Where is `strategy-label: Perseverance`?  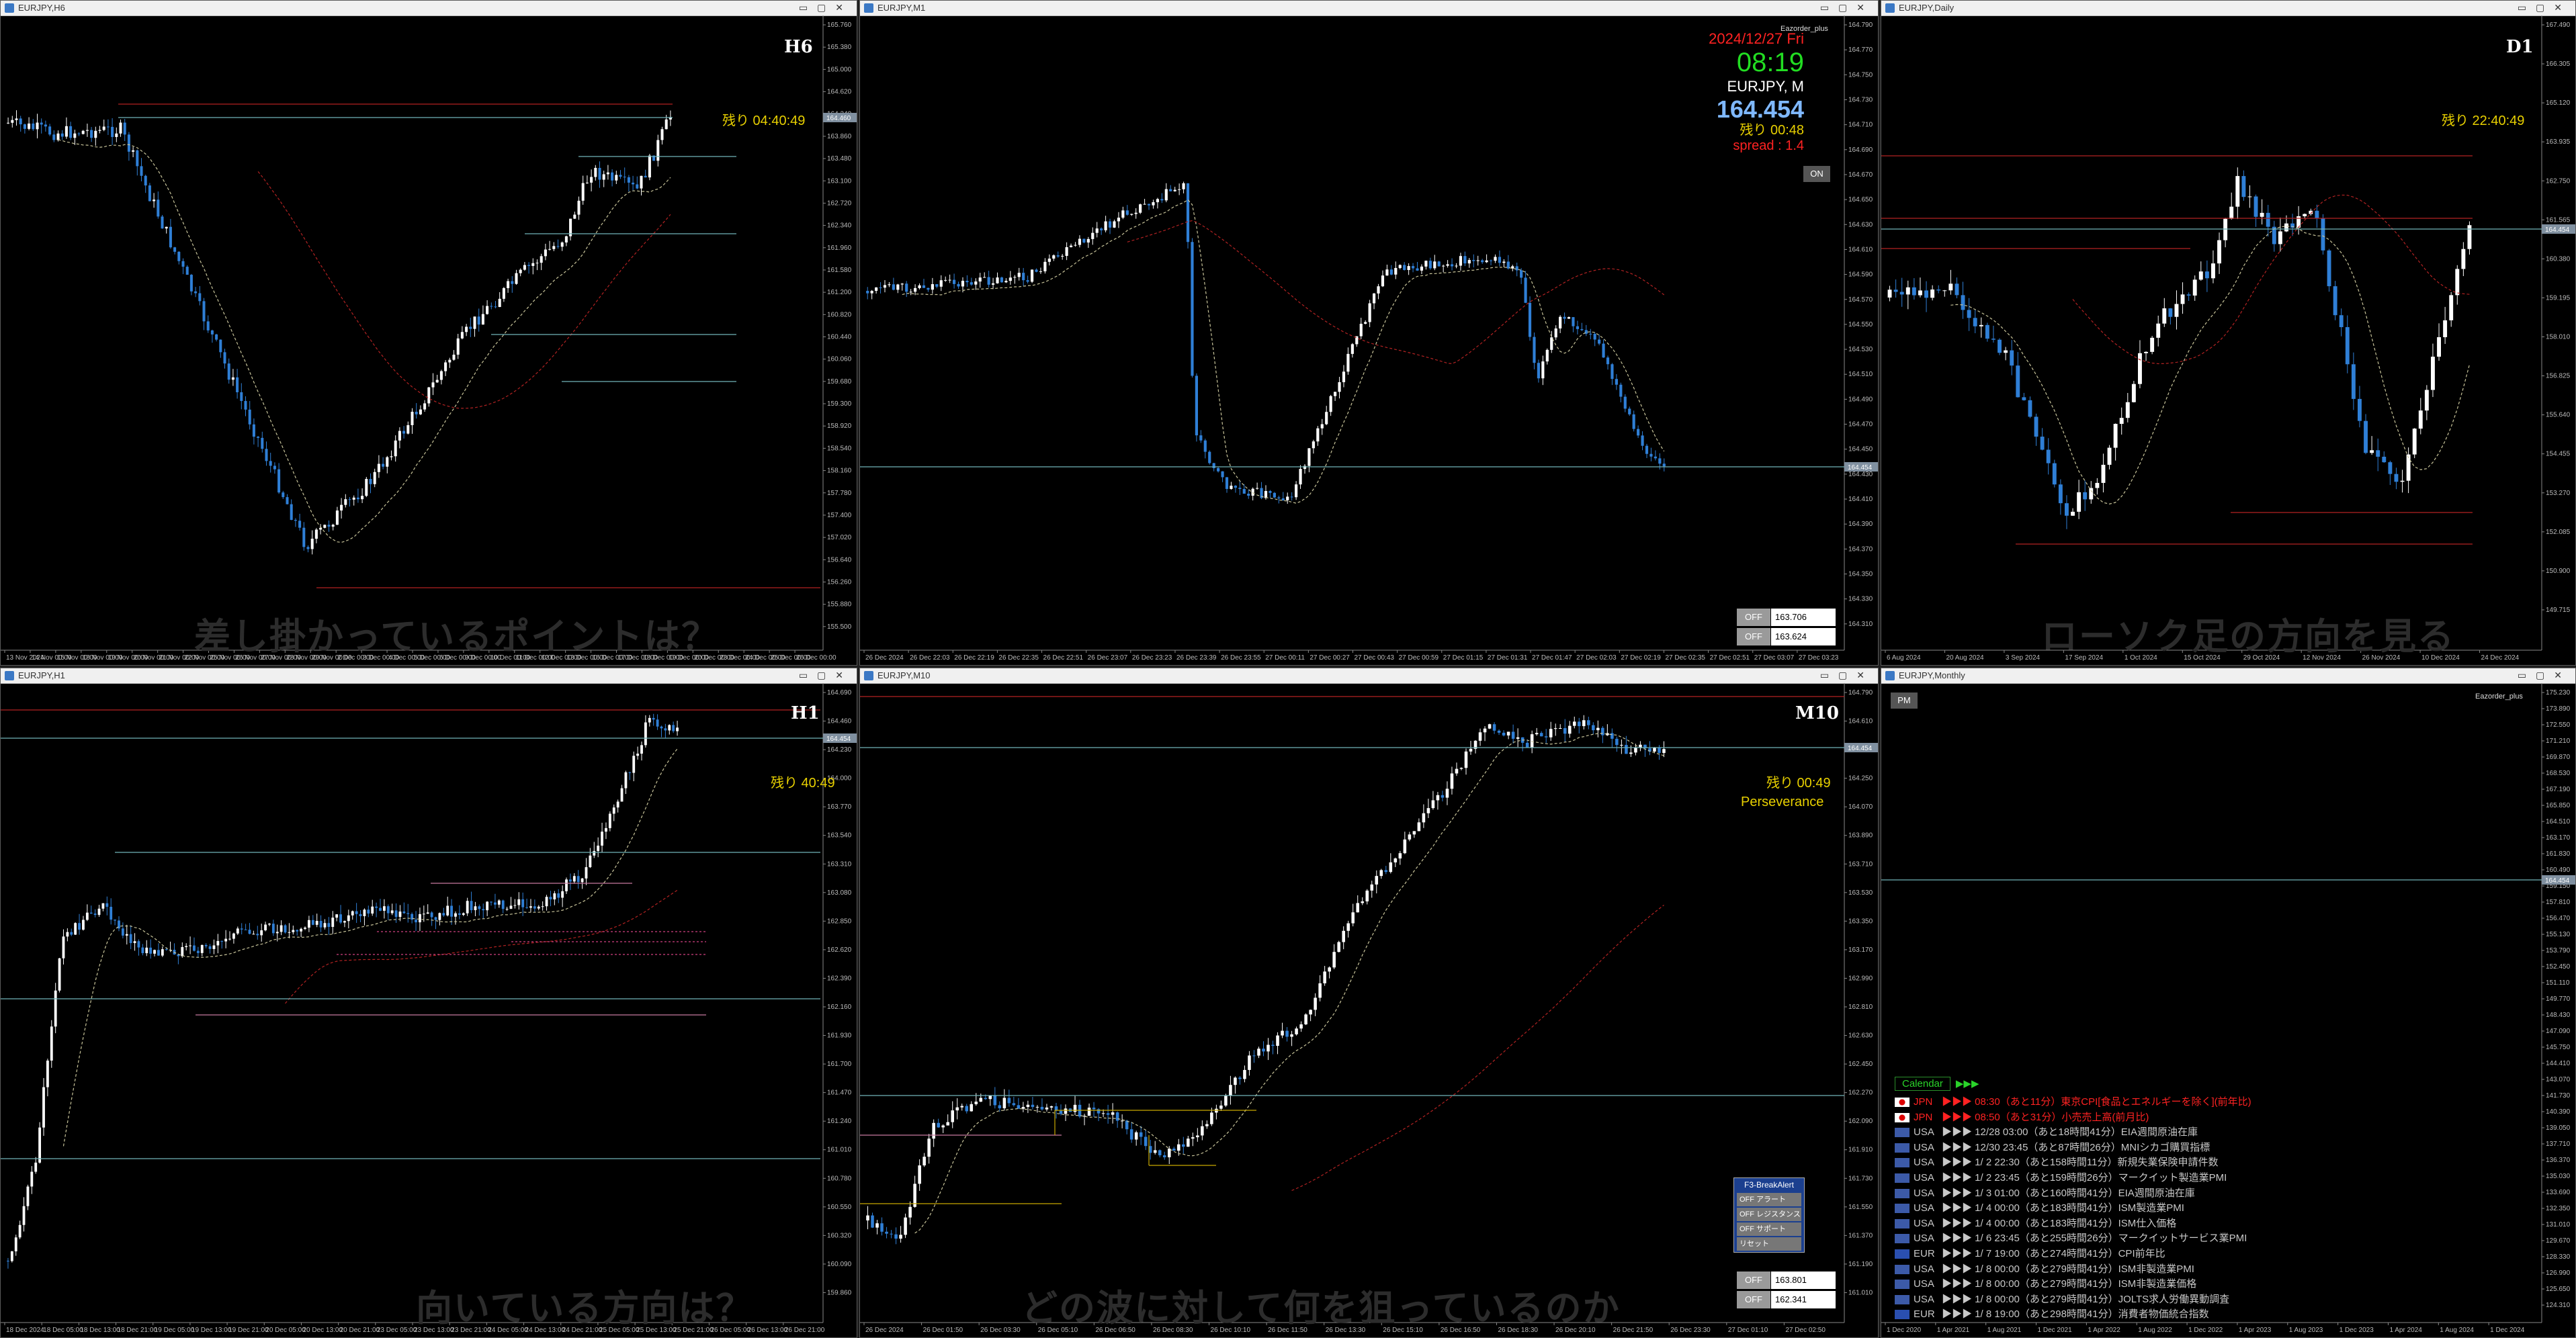
strategy-label: Perseverance is located at coordinates (1782, 802).